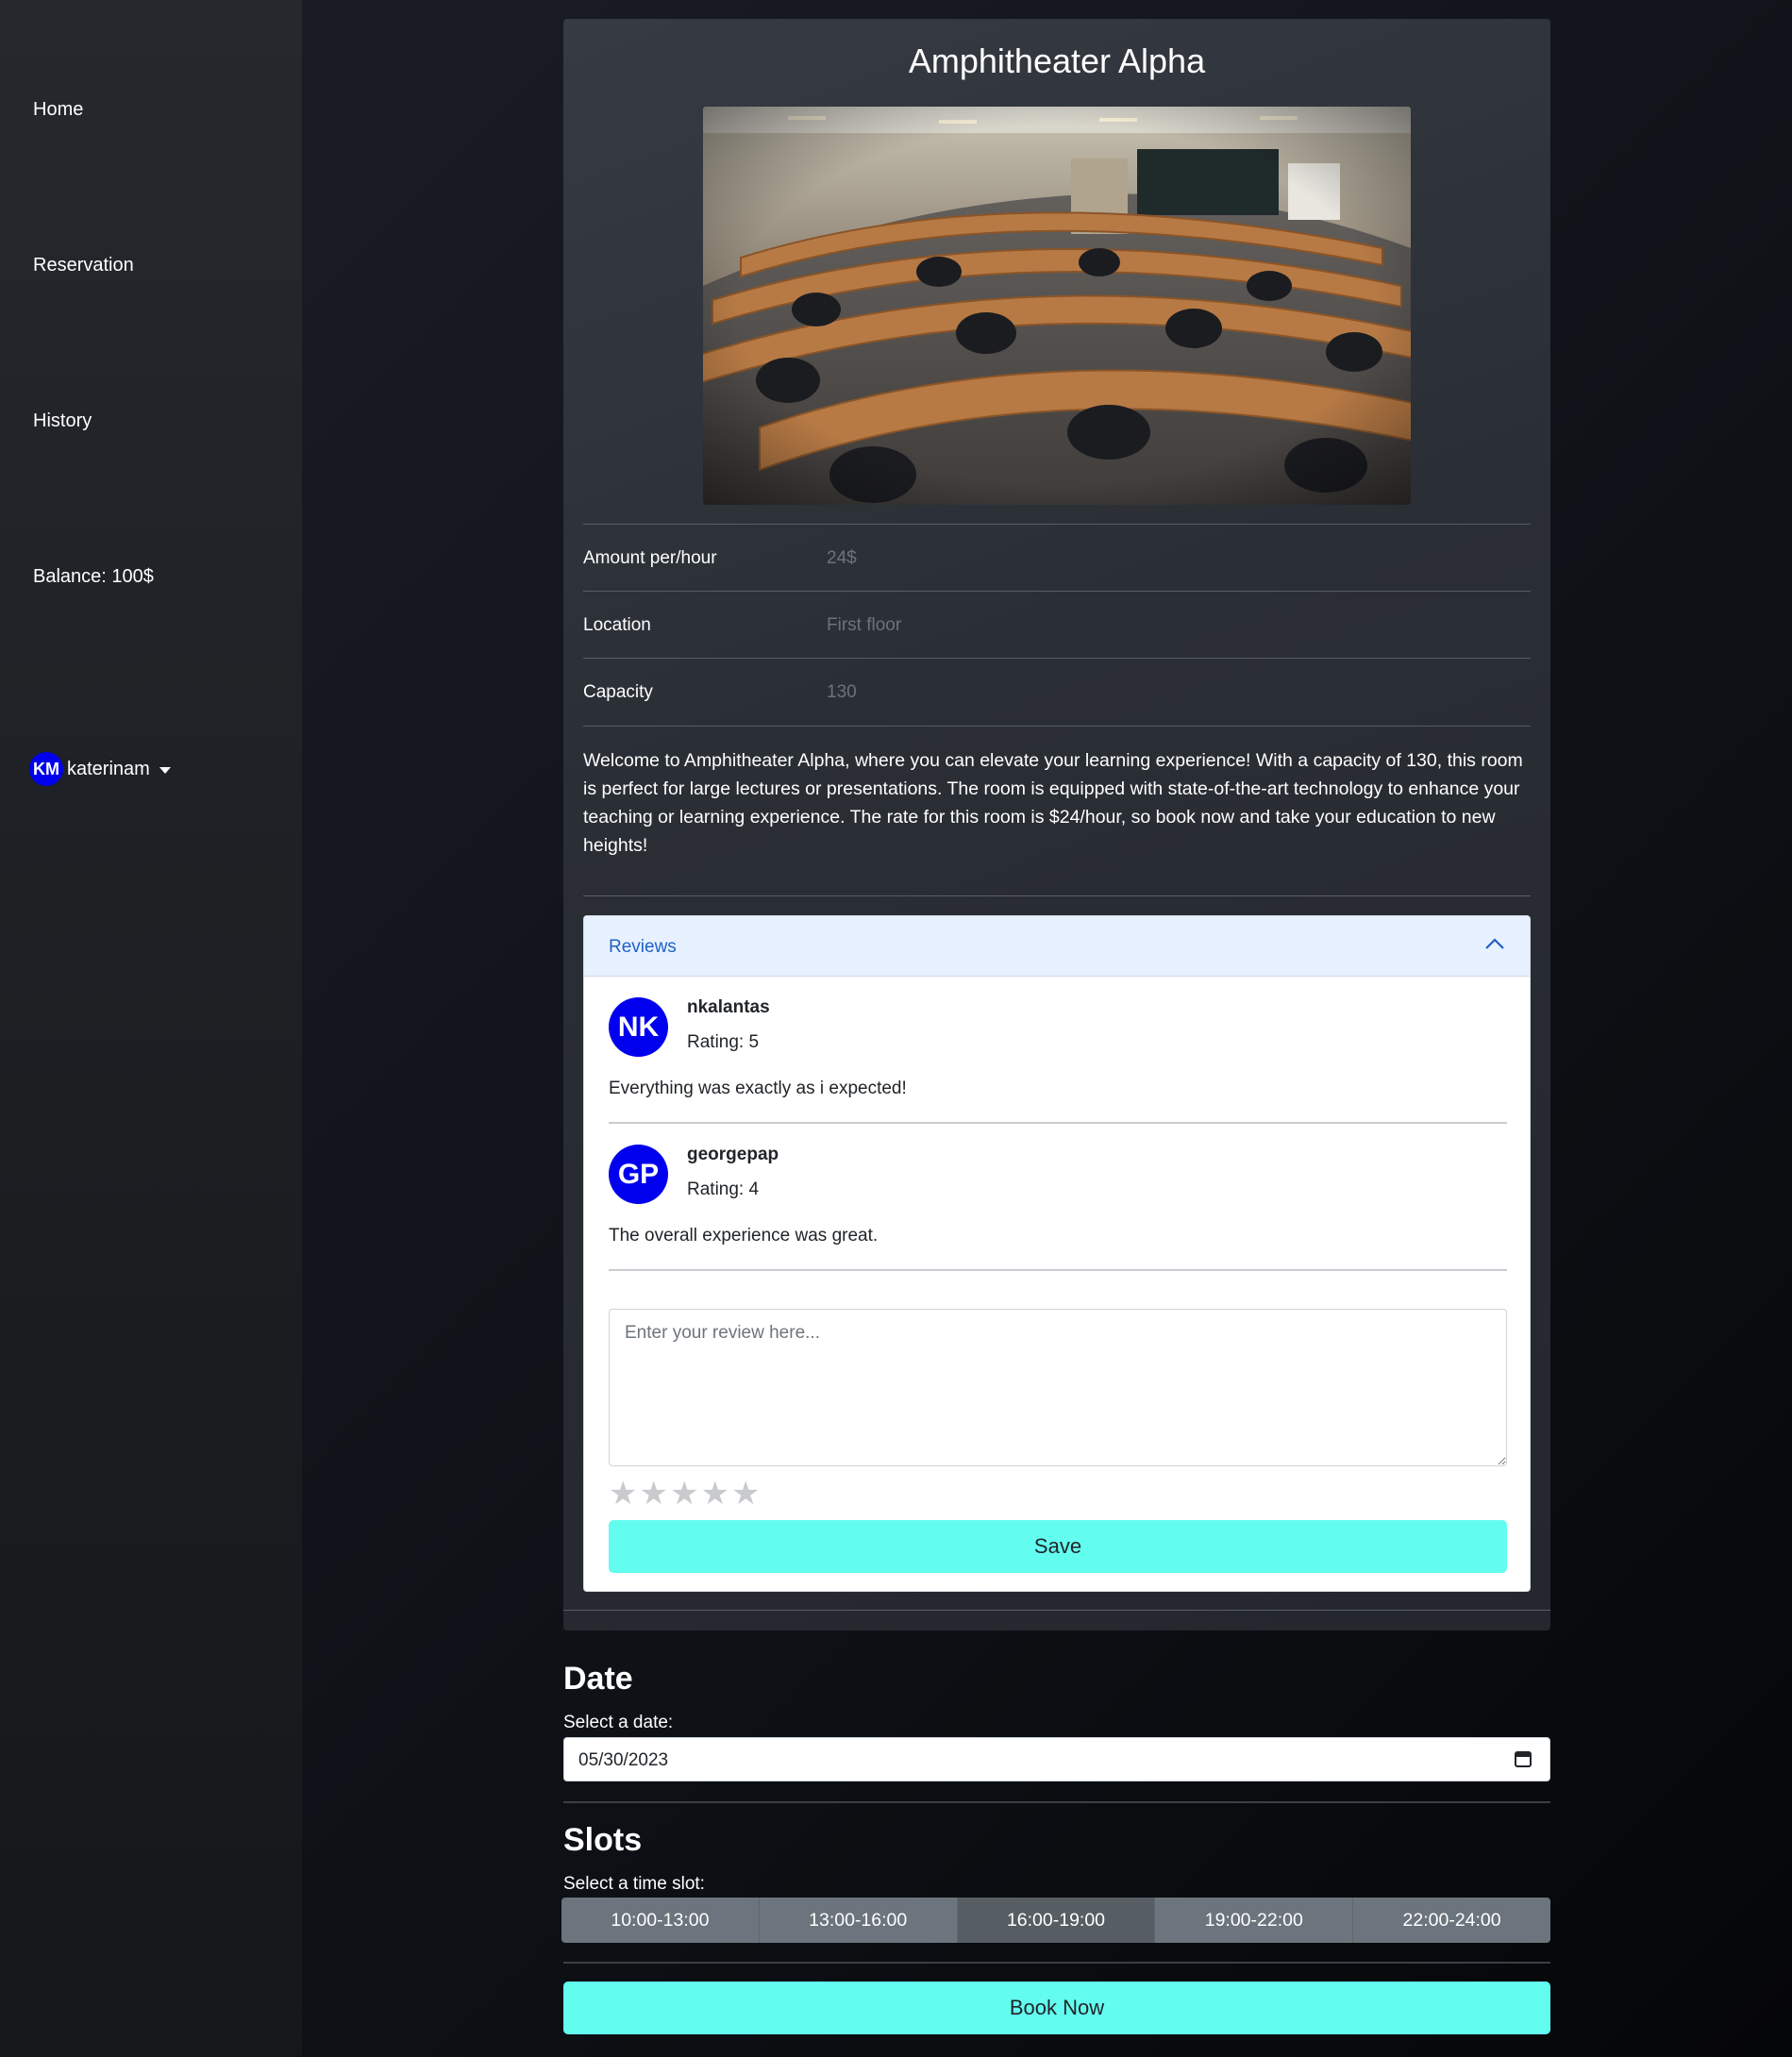 The height and width of the screenshot is (2057, 1792). What do you see at coordinates (643, 947) in the screenshot?
I see `reviews-title: Reviews` at bounding box center [643, 947].